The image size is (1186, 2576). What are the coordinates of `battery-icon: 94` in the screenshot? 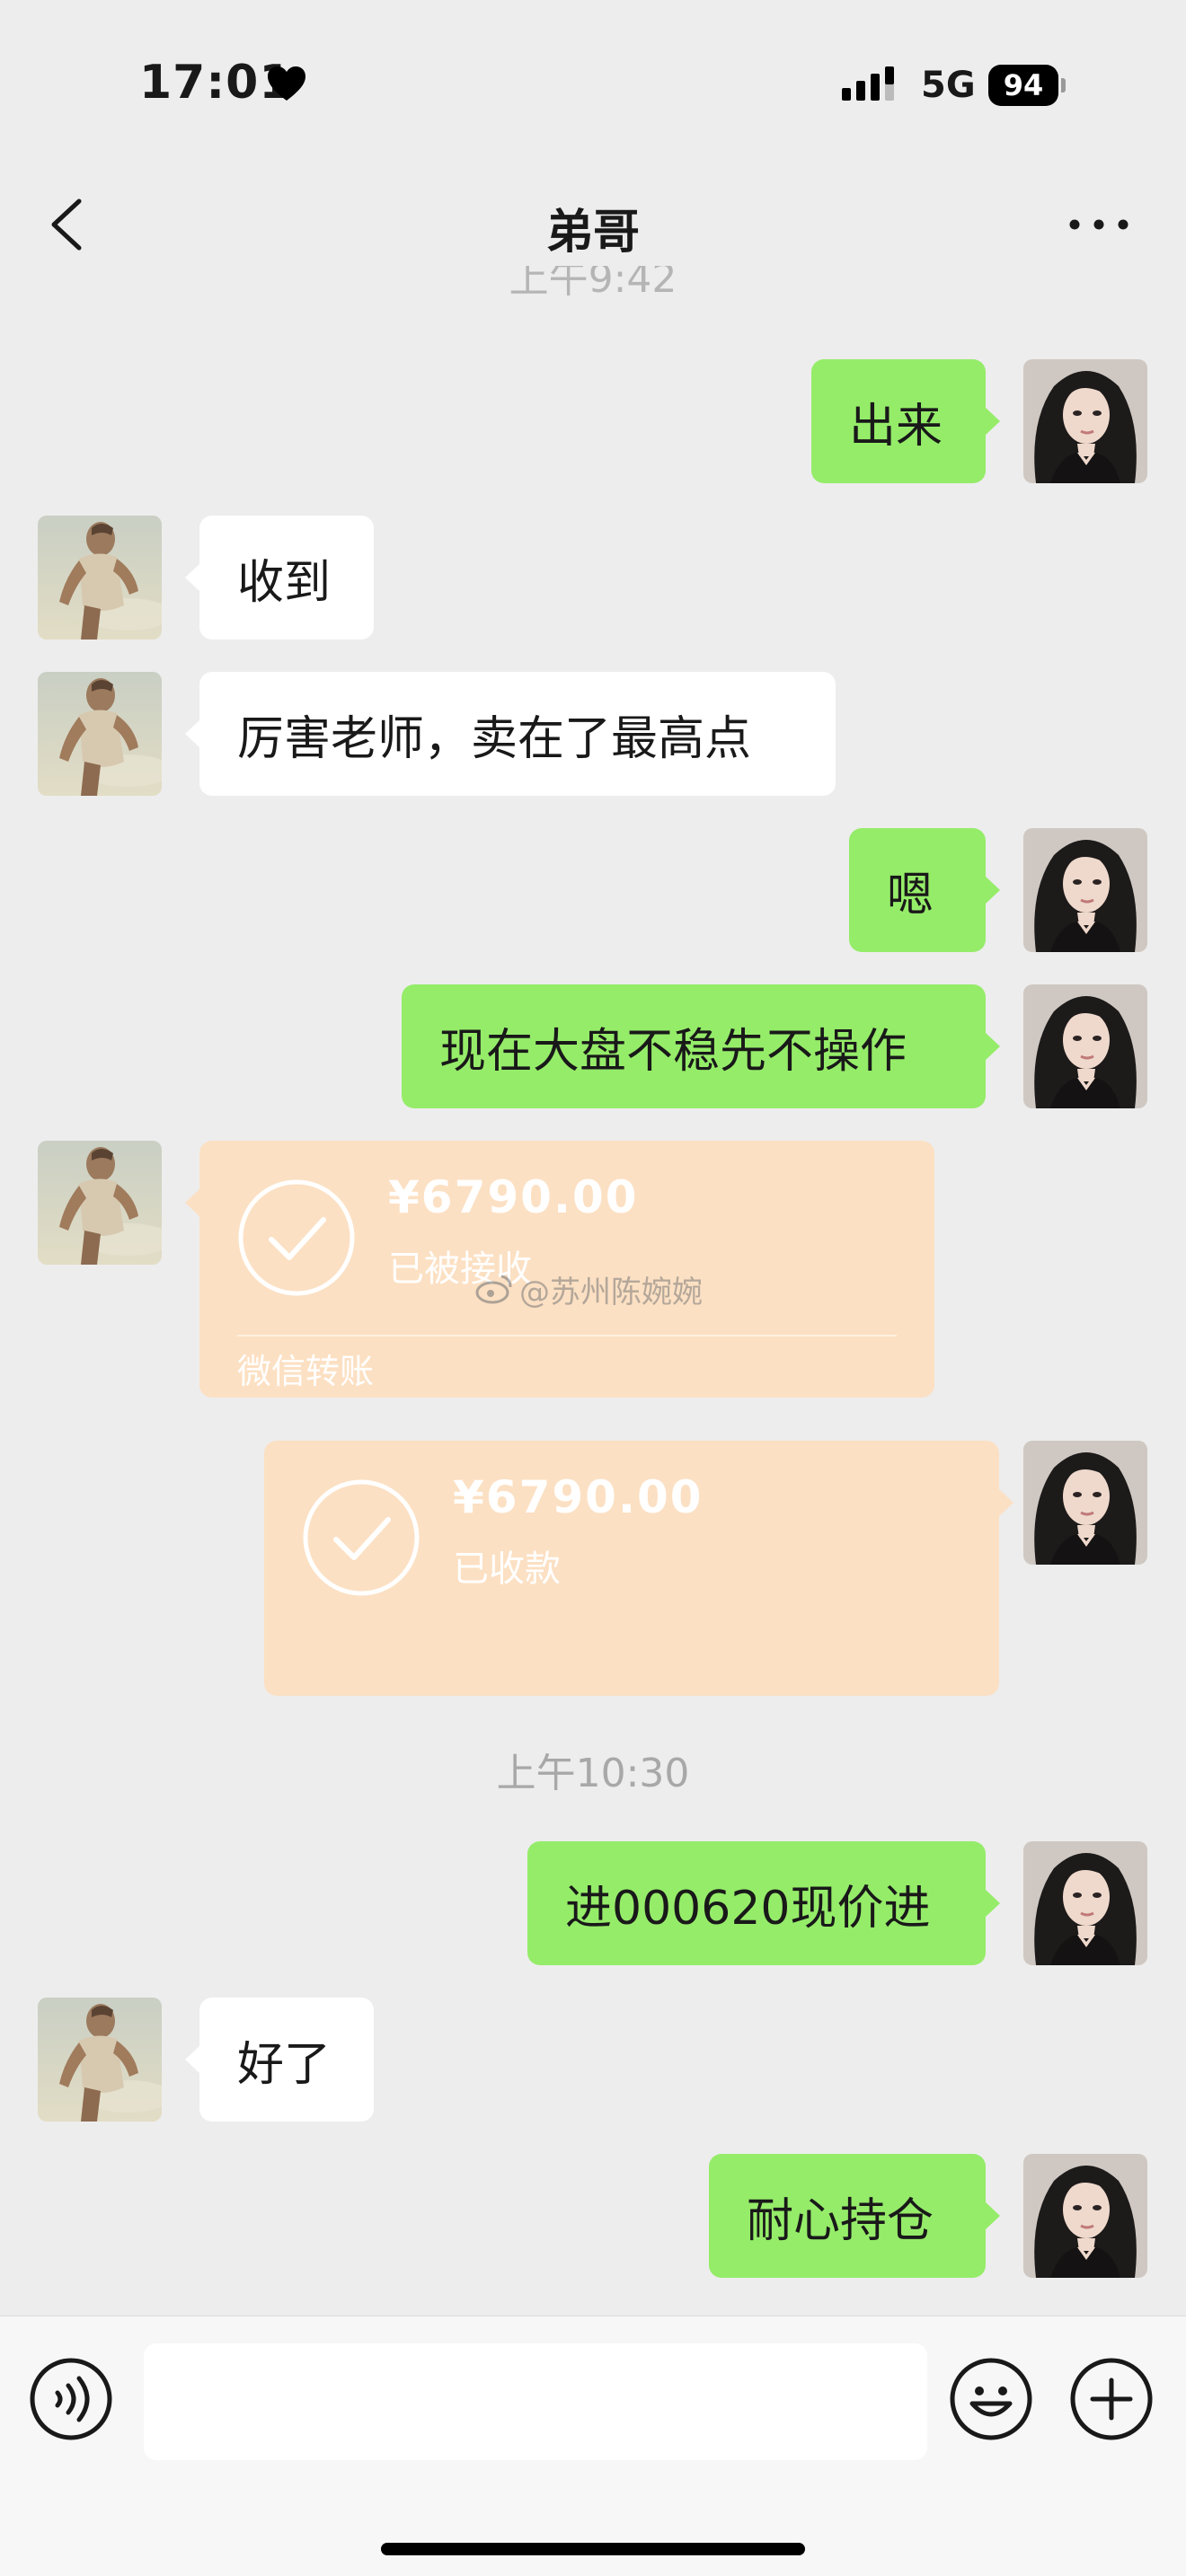 It's located at (1027, 85).